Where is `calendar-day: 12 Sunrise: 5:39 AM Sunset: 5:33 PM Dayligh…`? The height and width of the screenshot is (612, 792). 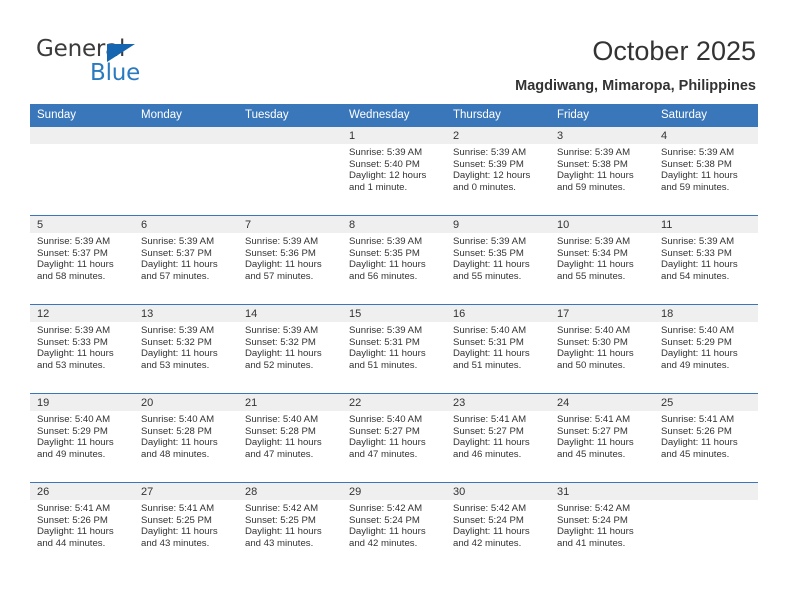 calendar-day: 12 Sunrise: 5:39 AM Sunset: 5:33 PM Dayligh… is located at coordinates (82, 349).